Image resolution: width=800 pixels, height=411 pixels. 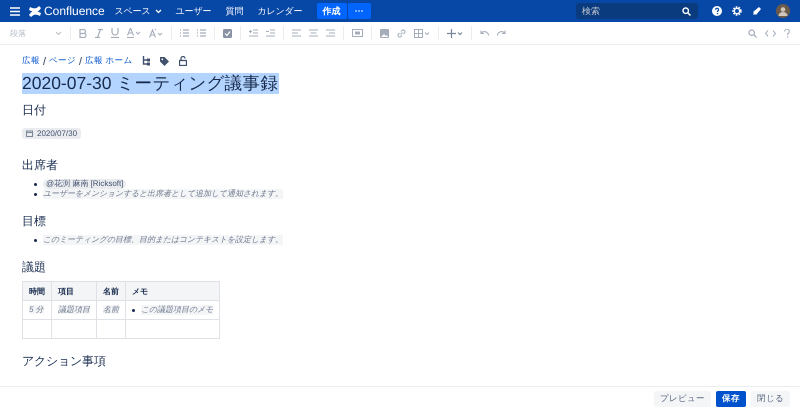 I want to click on redo-icon, so click(x=501, y=33).